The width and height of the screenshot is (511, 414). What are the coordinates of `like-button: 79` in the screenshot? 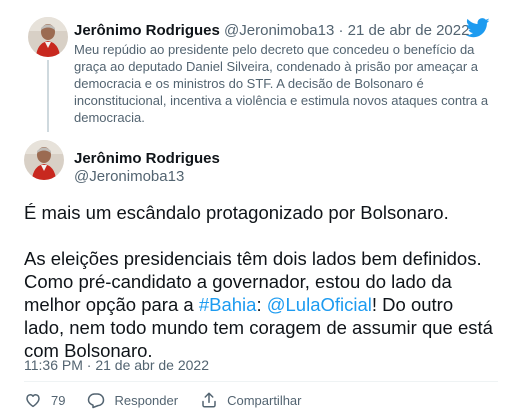 It's located at (44, 400).